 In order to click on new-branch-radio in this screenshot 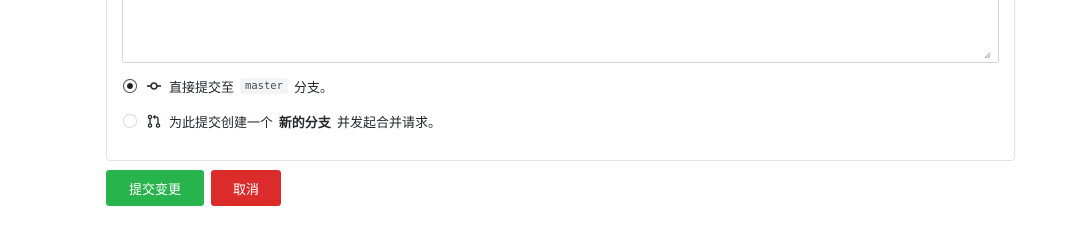, I will do `click(130, 121)`.